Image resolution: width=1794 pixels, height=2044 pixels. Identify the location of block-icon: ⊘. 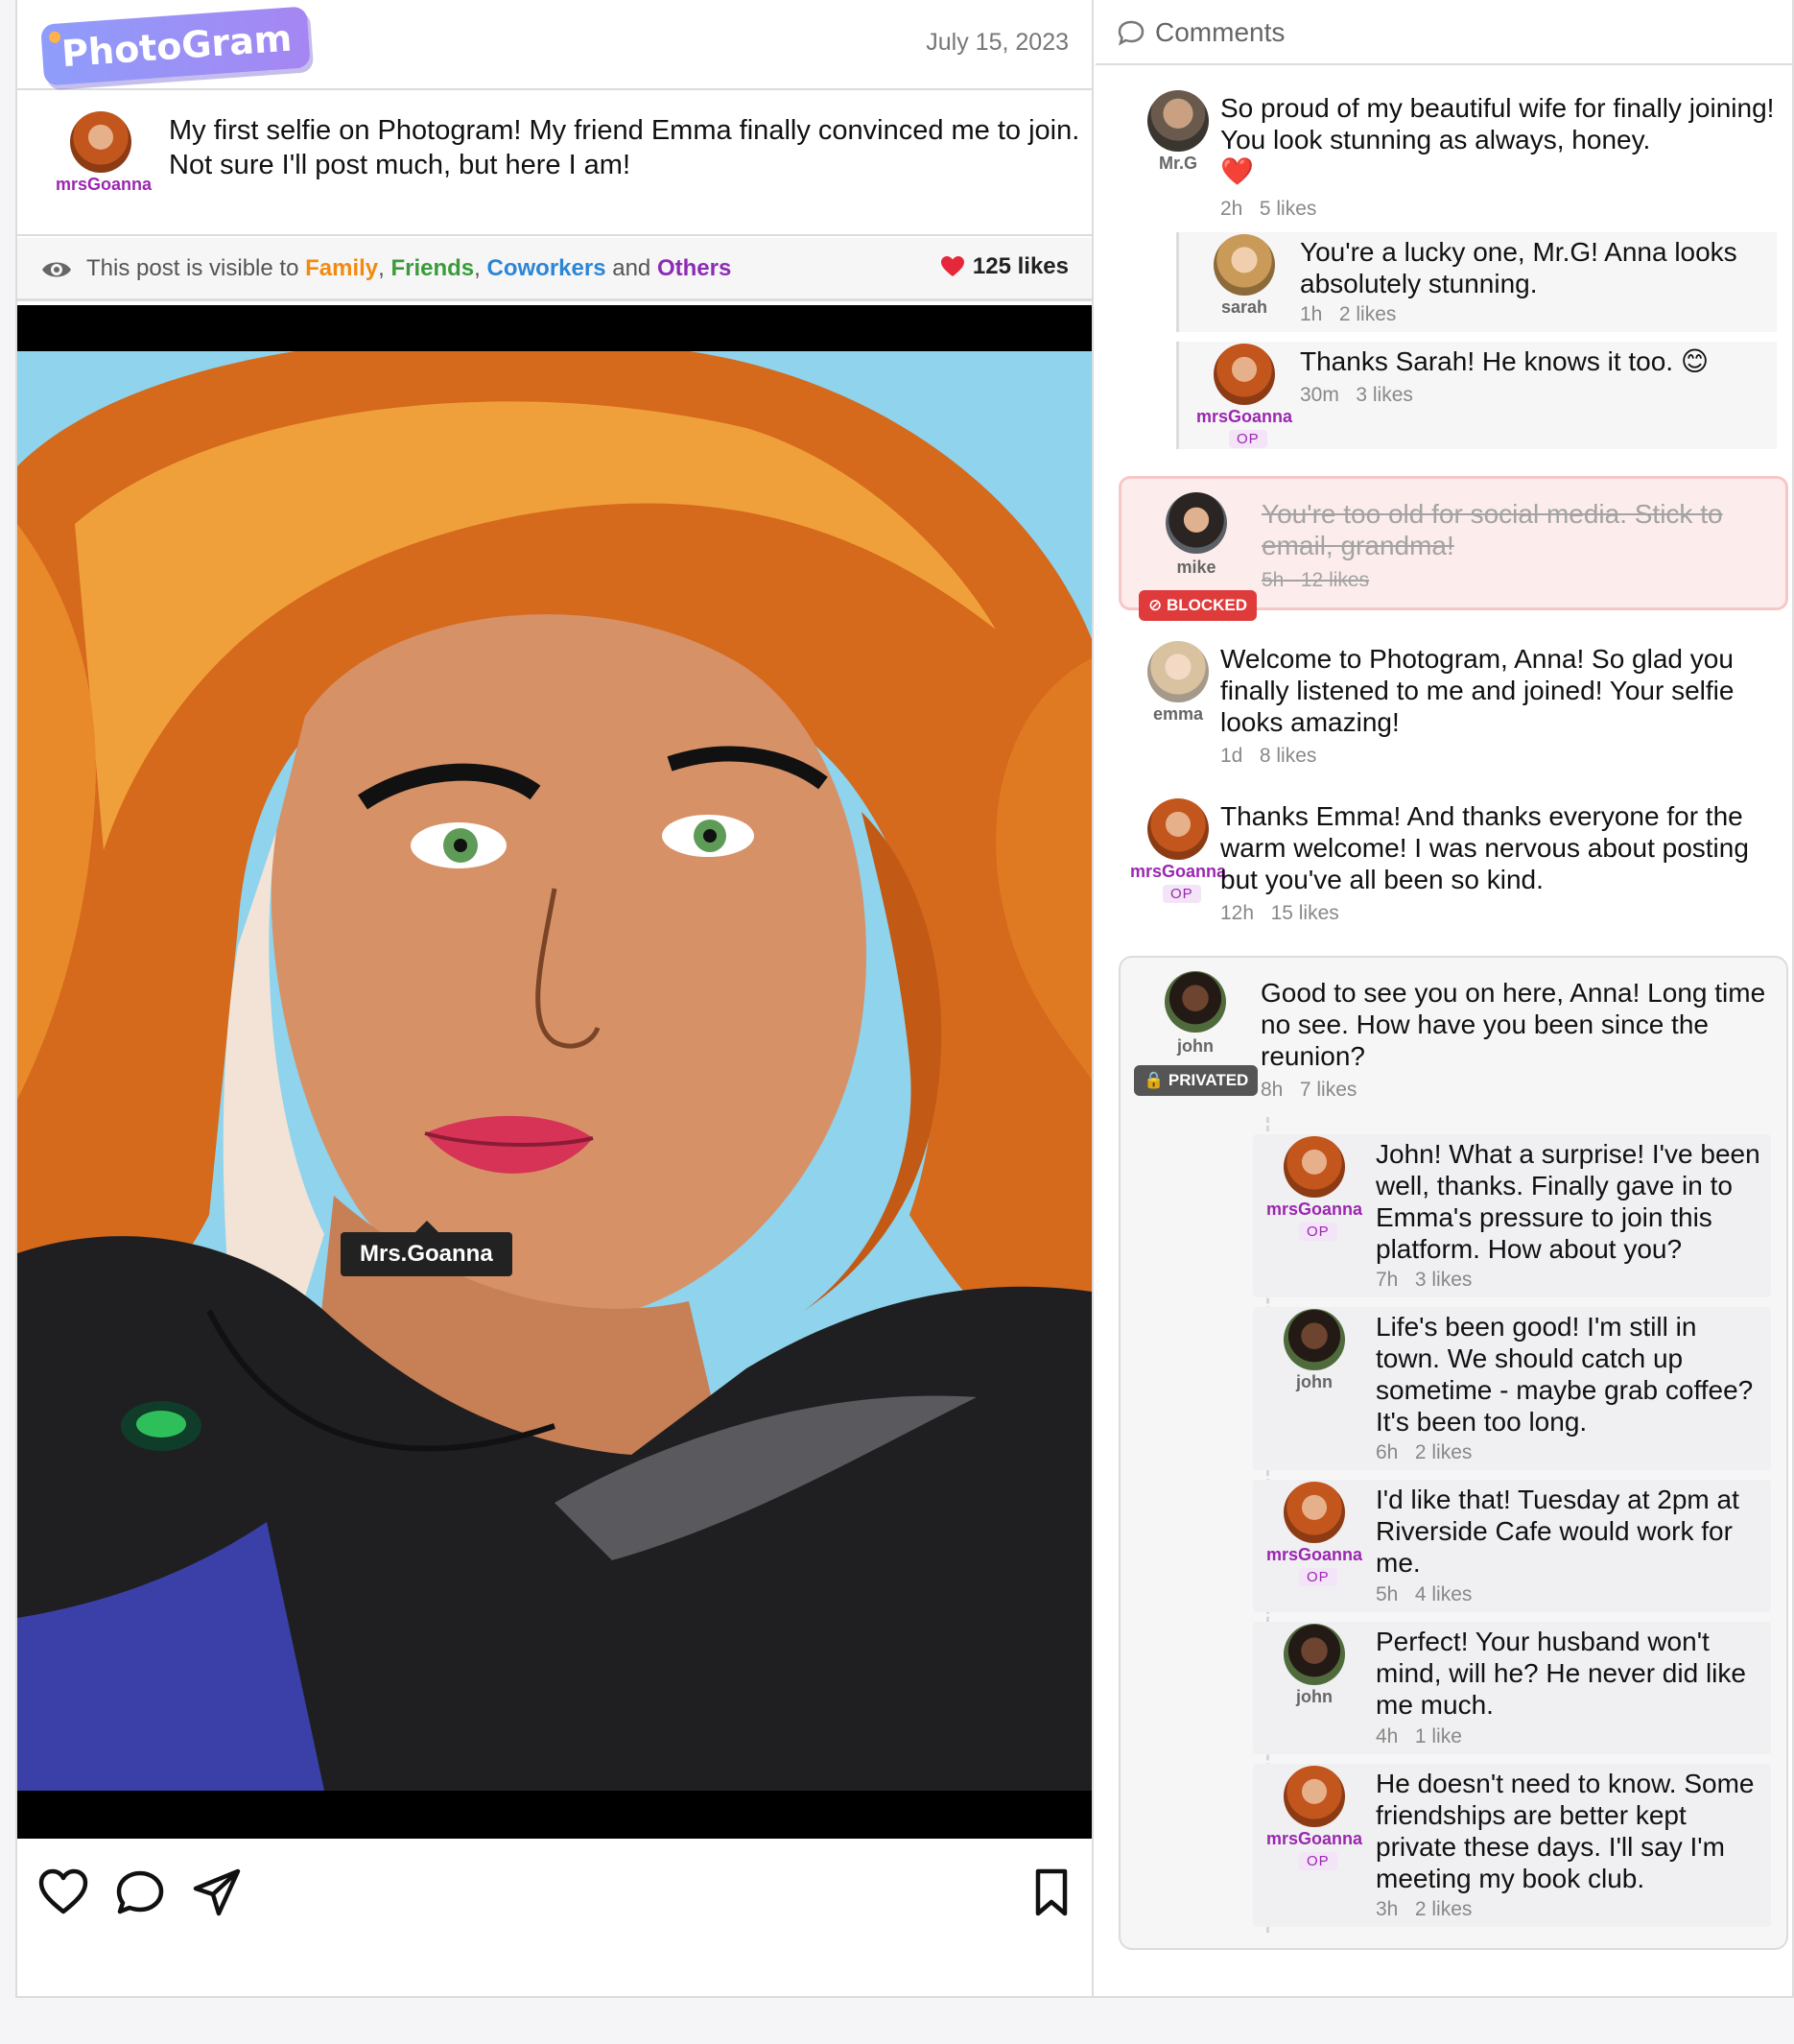
(1155, 605).